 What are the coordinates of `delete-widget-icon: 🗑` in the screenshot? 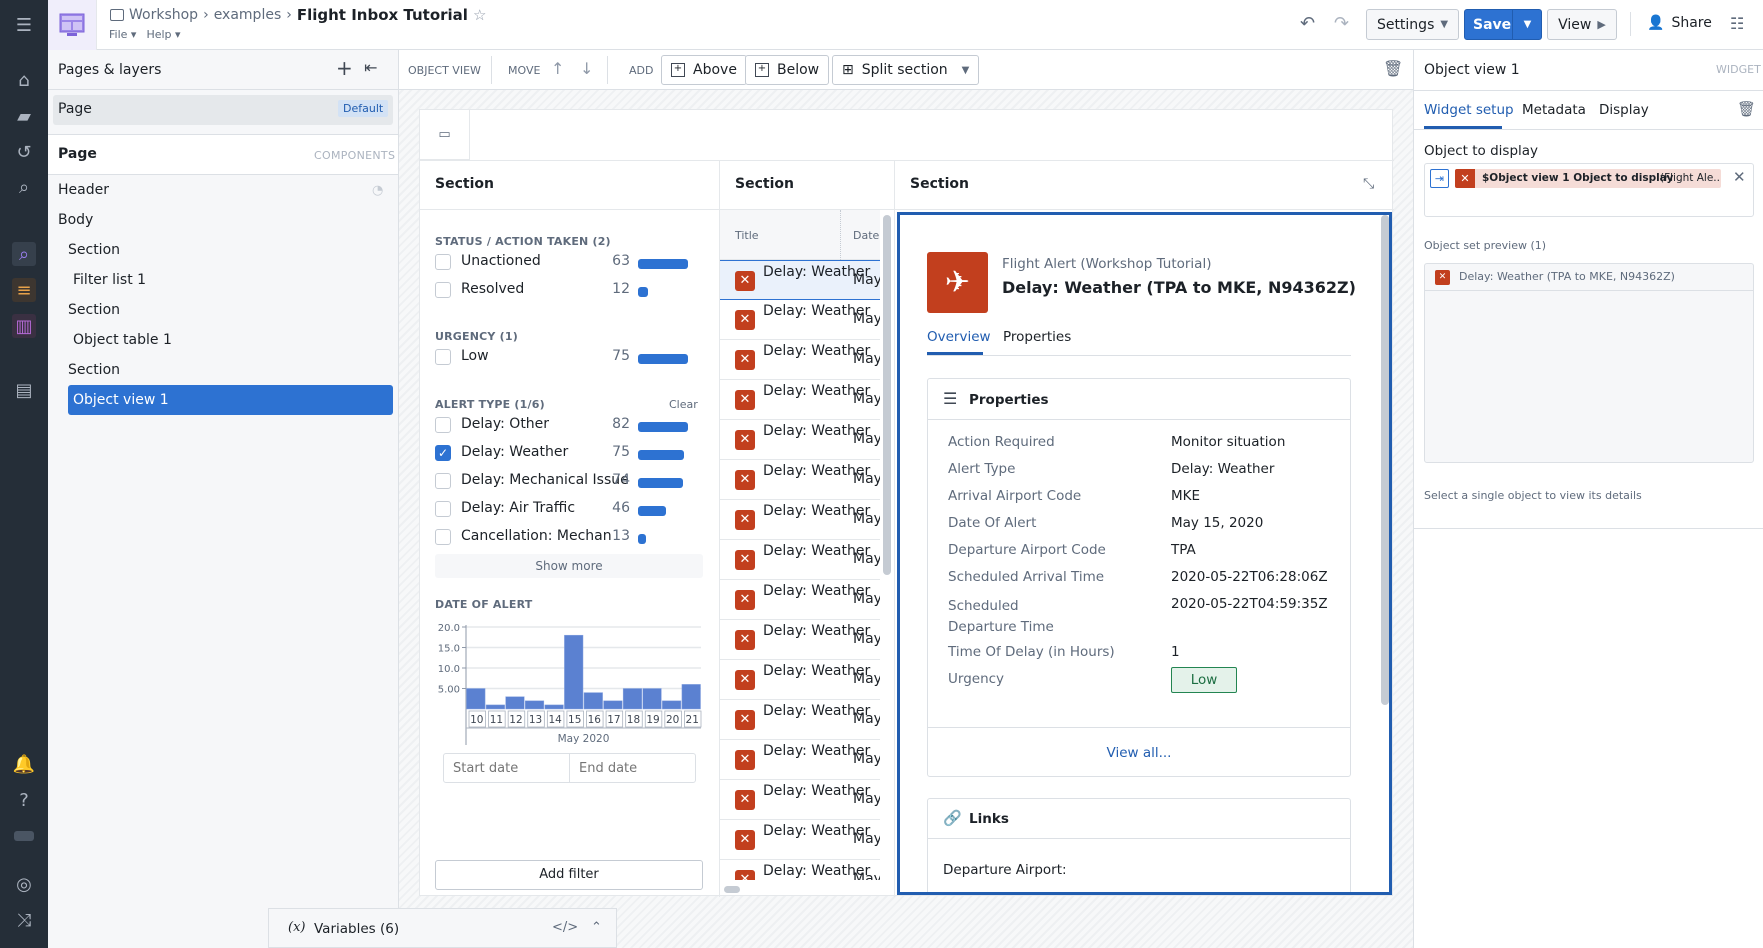 It's located at (1393, 68).